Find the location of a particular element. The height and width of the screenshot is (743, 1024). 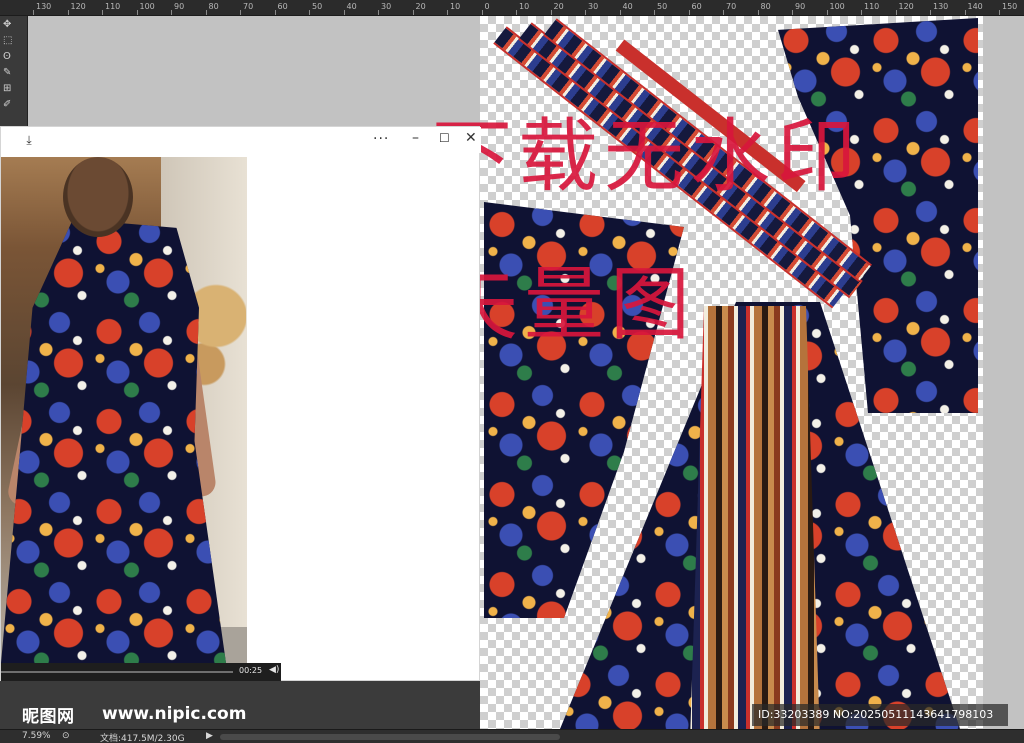

document-size: 文档:417.5M/2.30G is located at coordinates (142, 738).